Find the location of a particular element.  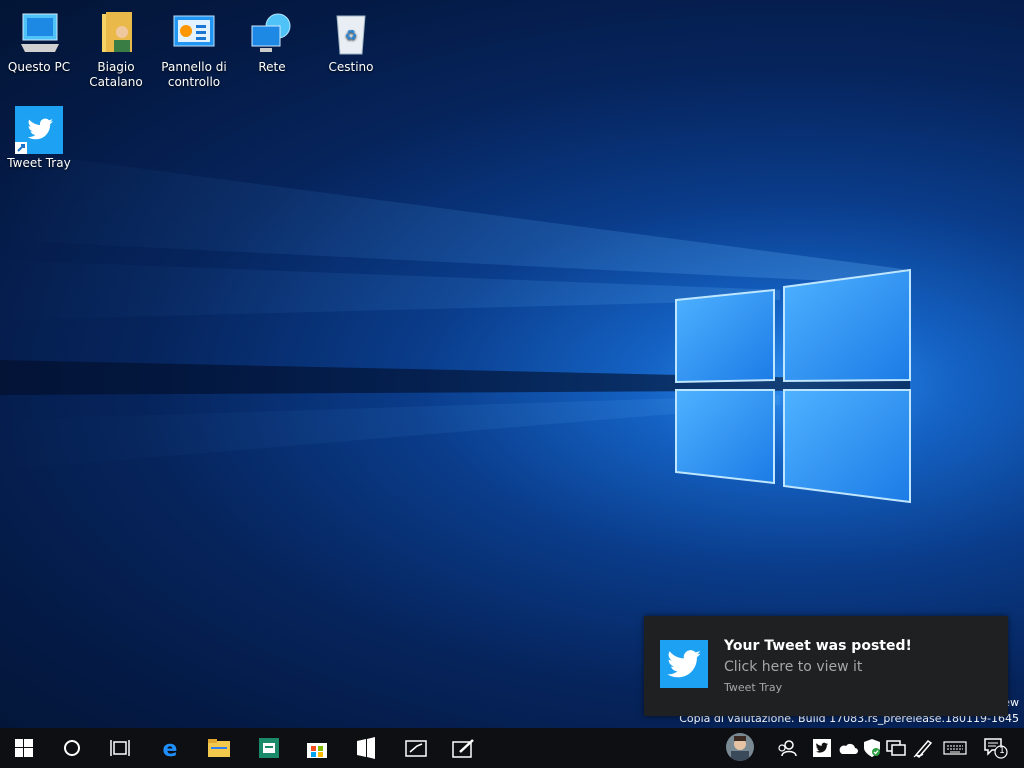

svg-text: e is located at coordinates (170, 748).